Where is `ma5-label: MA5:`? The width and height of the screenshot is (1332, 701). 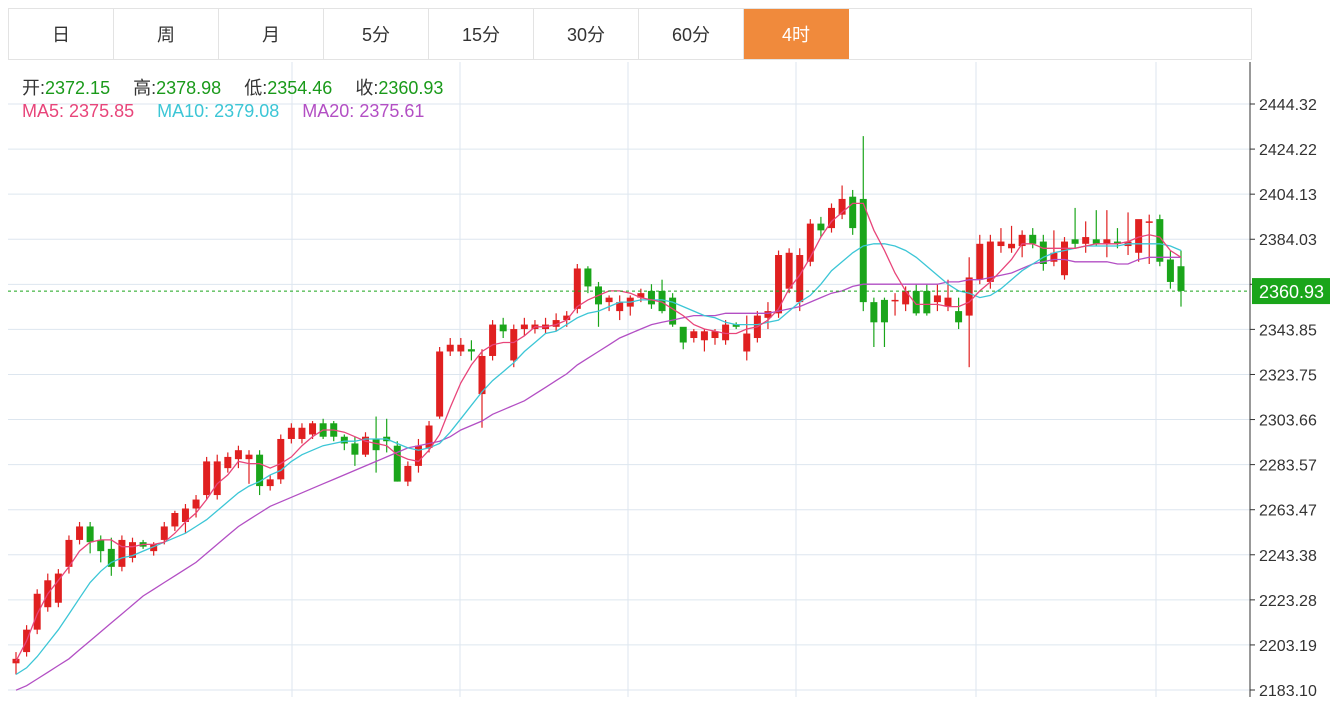
ma5-label: MA5: is located at coordinates (43, 111).